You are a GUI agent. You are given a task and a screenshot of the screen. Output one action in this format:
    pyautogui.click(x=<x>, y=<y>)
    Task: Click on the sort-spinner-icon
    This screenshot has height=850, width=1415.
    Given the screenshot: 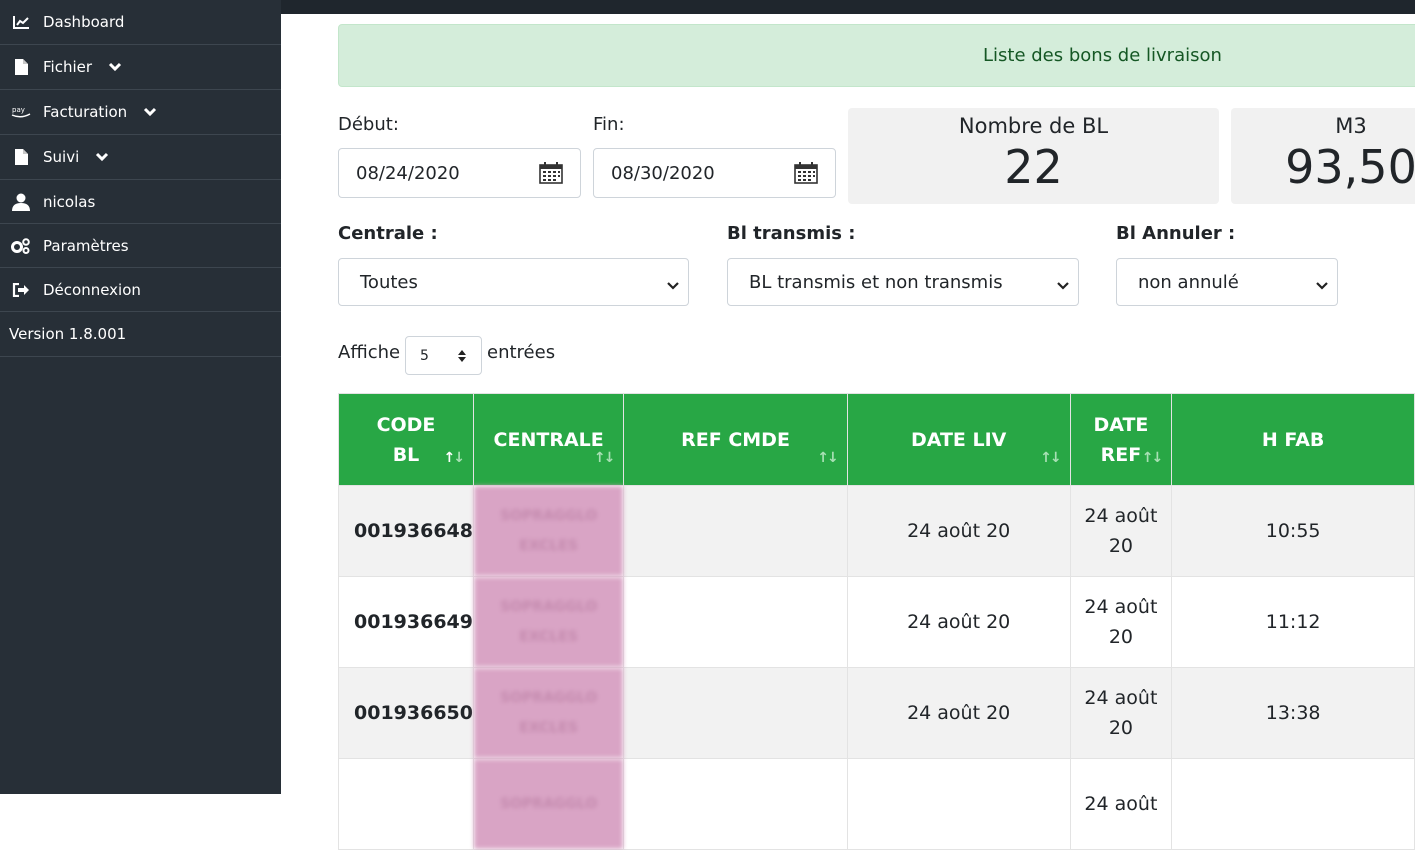 What is the action you would take?
    pyautogui.click(x=462, y=358)
    